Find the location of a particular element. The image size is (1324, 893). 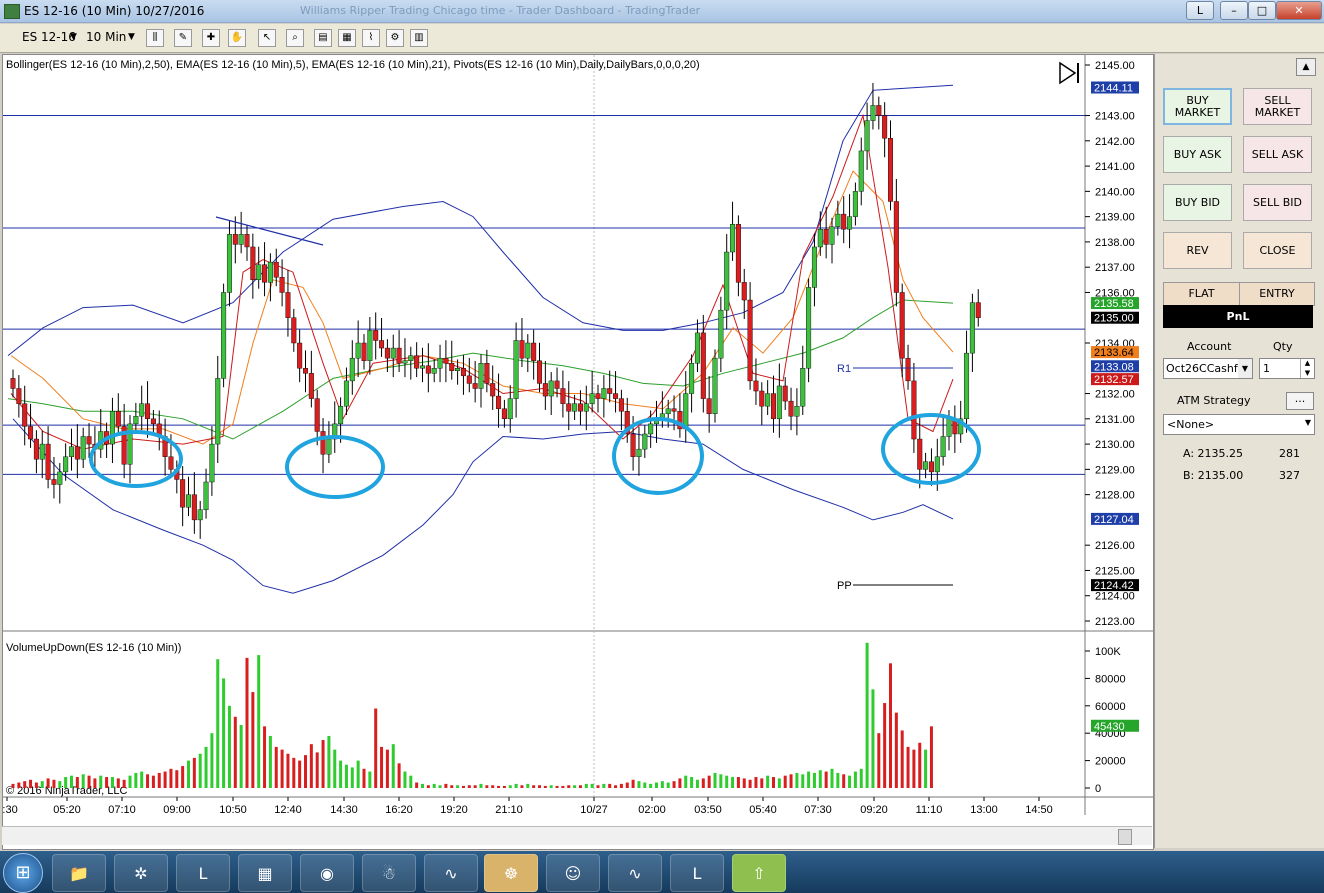

buy-bid-button: BUY BID is located at coordinates (1197, 202).